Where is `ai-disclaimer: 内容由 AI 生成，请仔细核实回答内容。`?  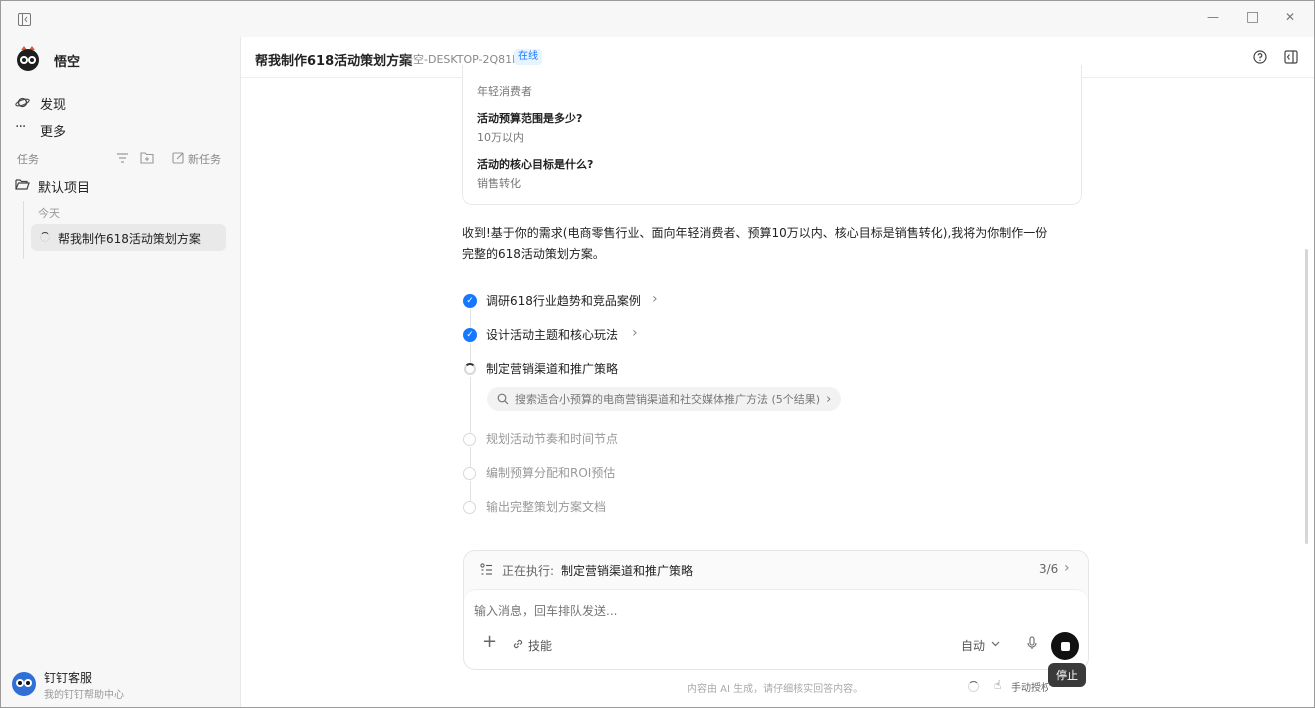 ai-disclaimer: 内容由 AI 生成，请仔细核实回答内容。 is located at coordinates (775, 689).